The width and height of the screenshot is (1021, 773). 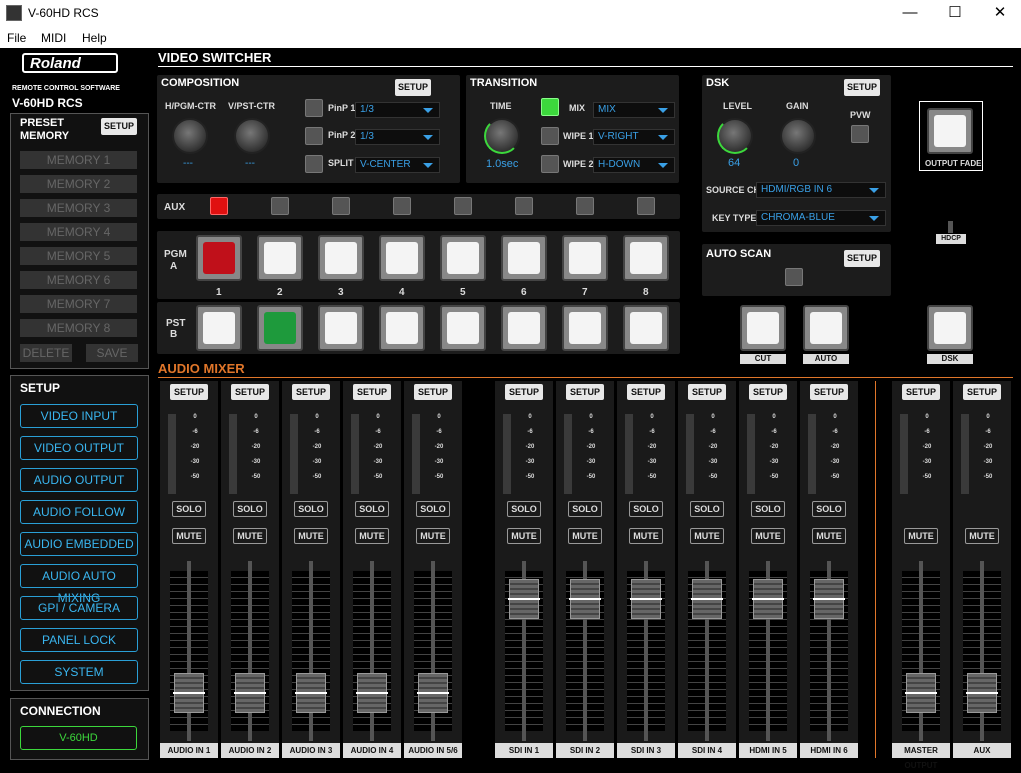 I want to click on auto-scan-setup-button: SETUP, so click(x=862, y=258).